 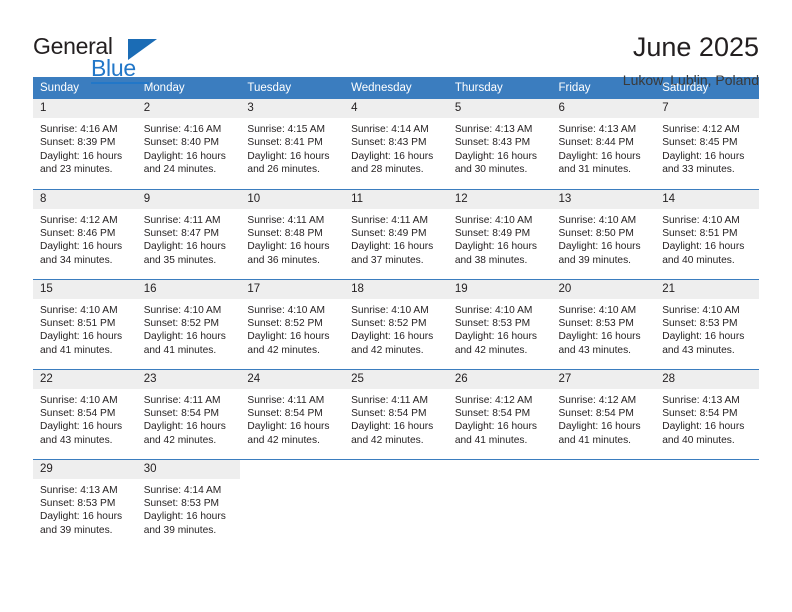 I want to click on daylight-text-line2: and 41 minutes., so click(x=595, y=440).